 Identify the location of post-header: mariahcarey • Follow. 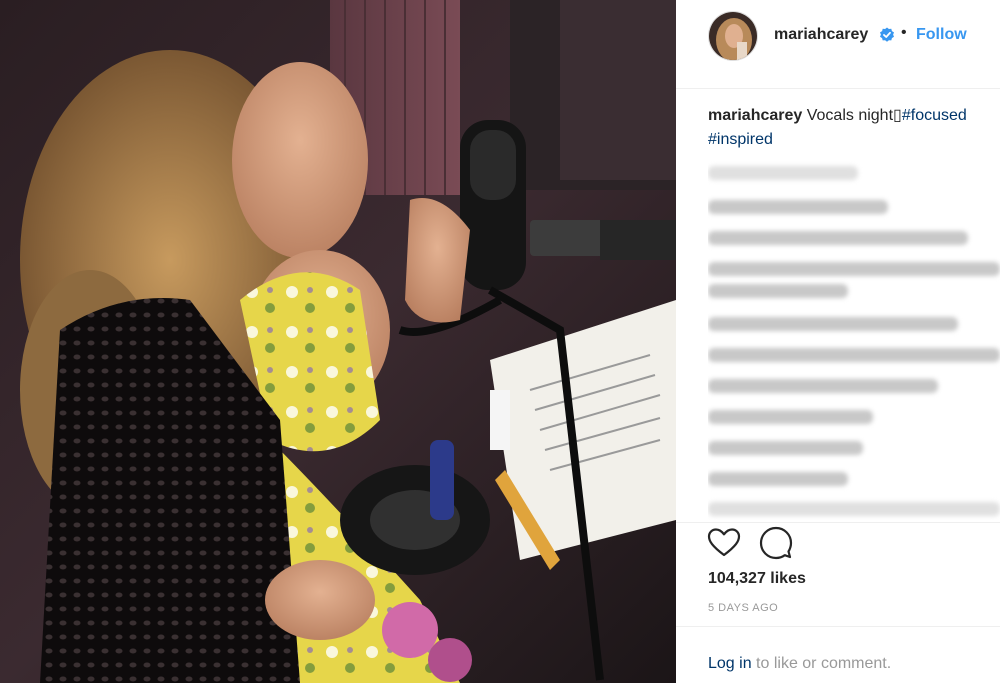
(838, 44).